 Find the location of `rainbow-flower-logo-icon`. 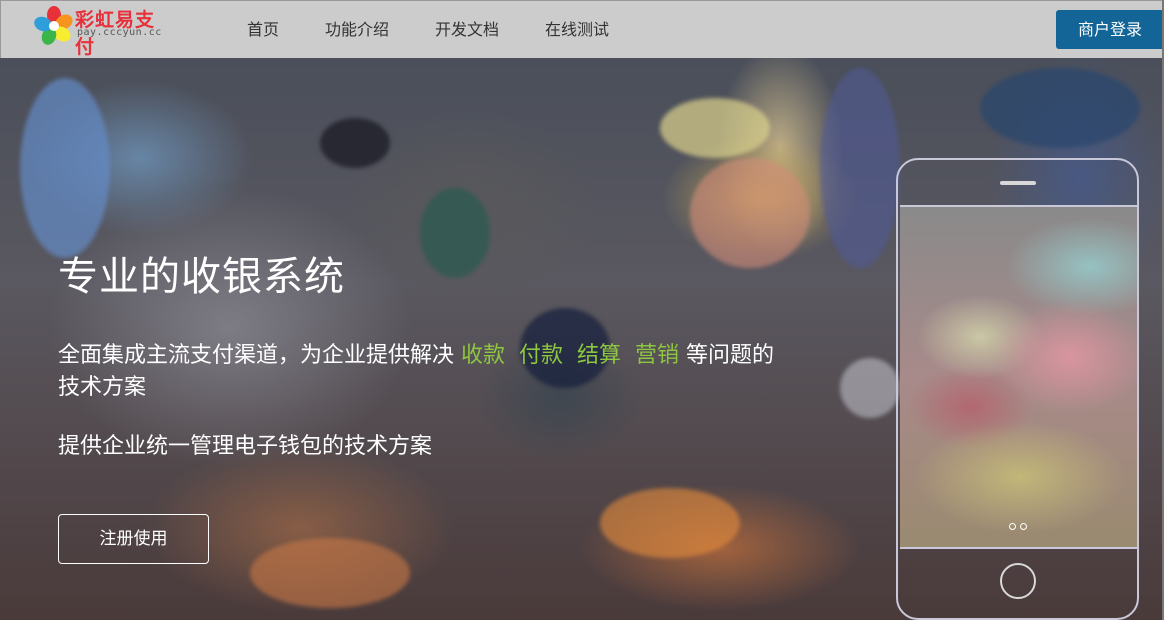

rainbow-flower-logo-icon is located at coordinates (53, 25).